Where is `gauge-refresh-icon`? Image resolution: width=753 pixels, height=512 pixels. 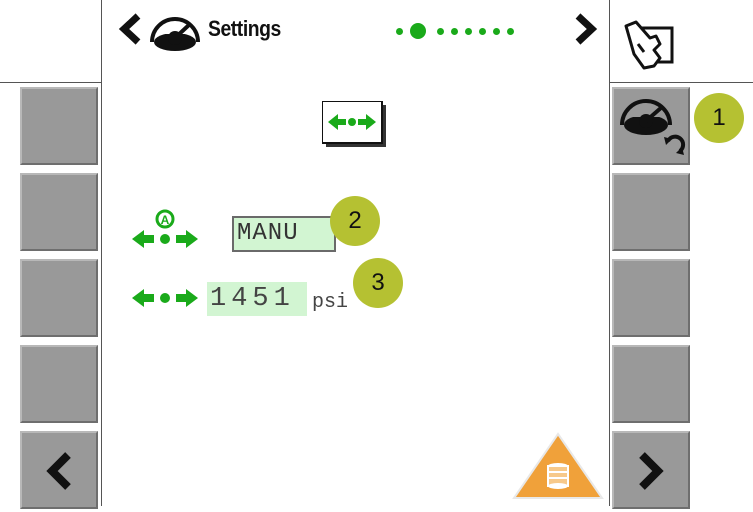
gauge-refresh-icon is located at coordinates (653, 127).